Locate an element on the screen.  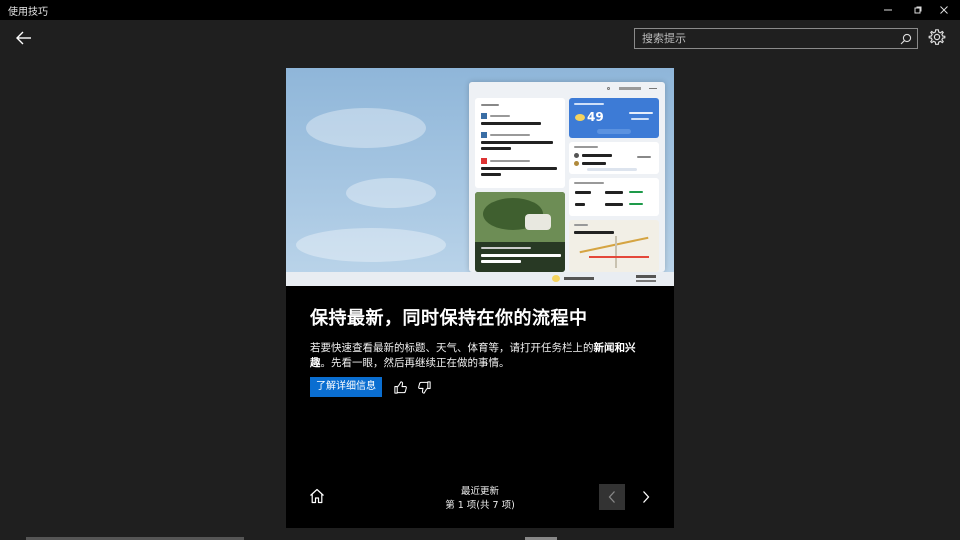
close-button is located at coordinates (944, 10).